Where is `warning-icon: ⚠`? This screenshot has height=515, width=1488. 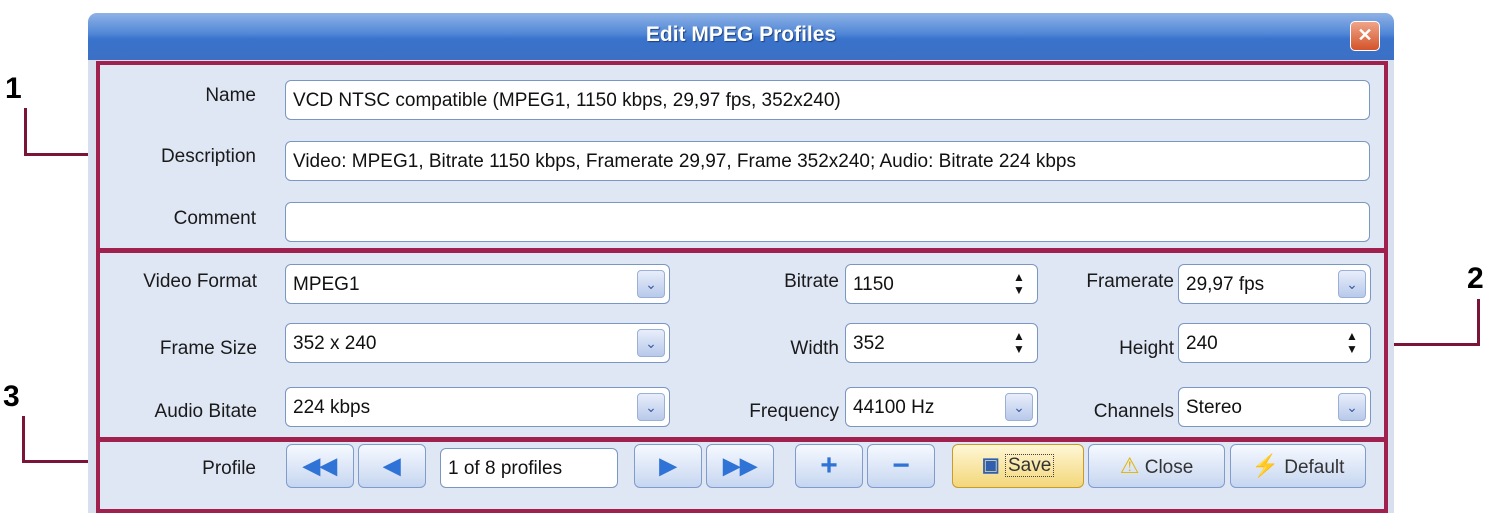
warning-icon: ⚠ is located at coordinates (1129, 465).